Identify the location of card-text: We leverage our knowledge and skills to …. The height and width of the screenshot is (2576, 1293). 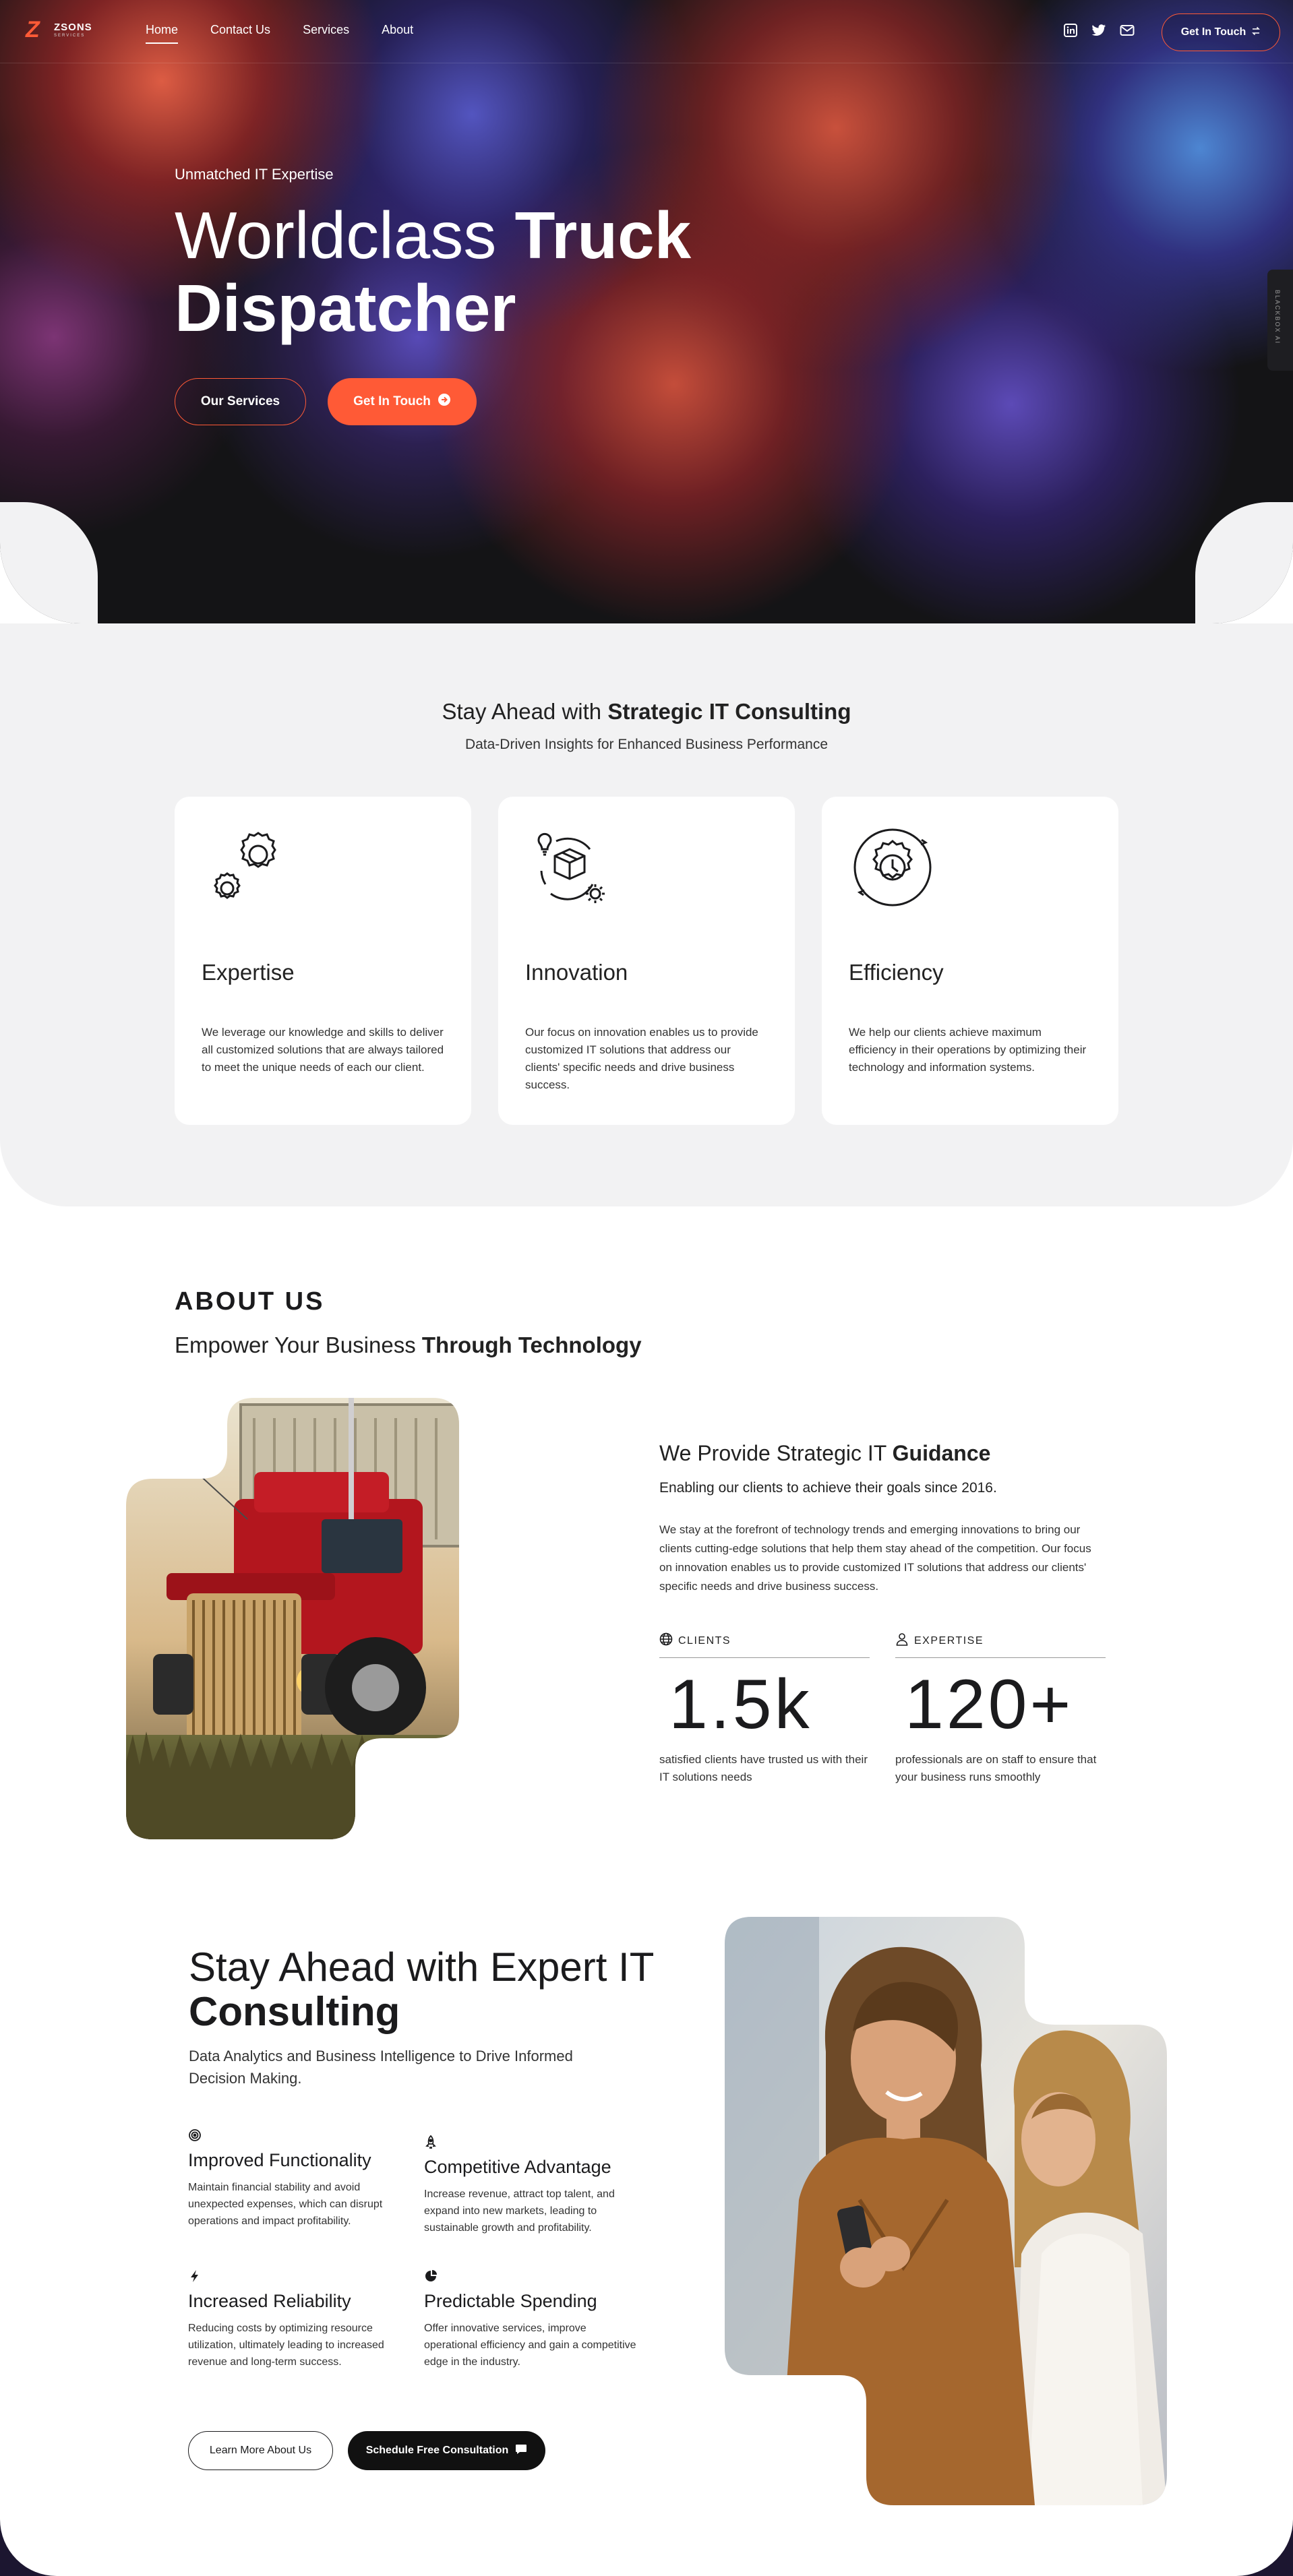
(323, 1050).